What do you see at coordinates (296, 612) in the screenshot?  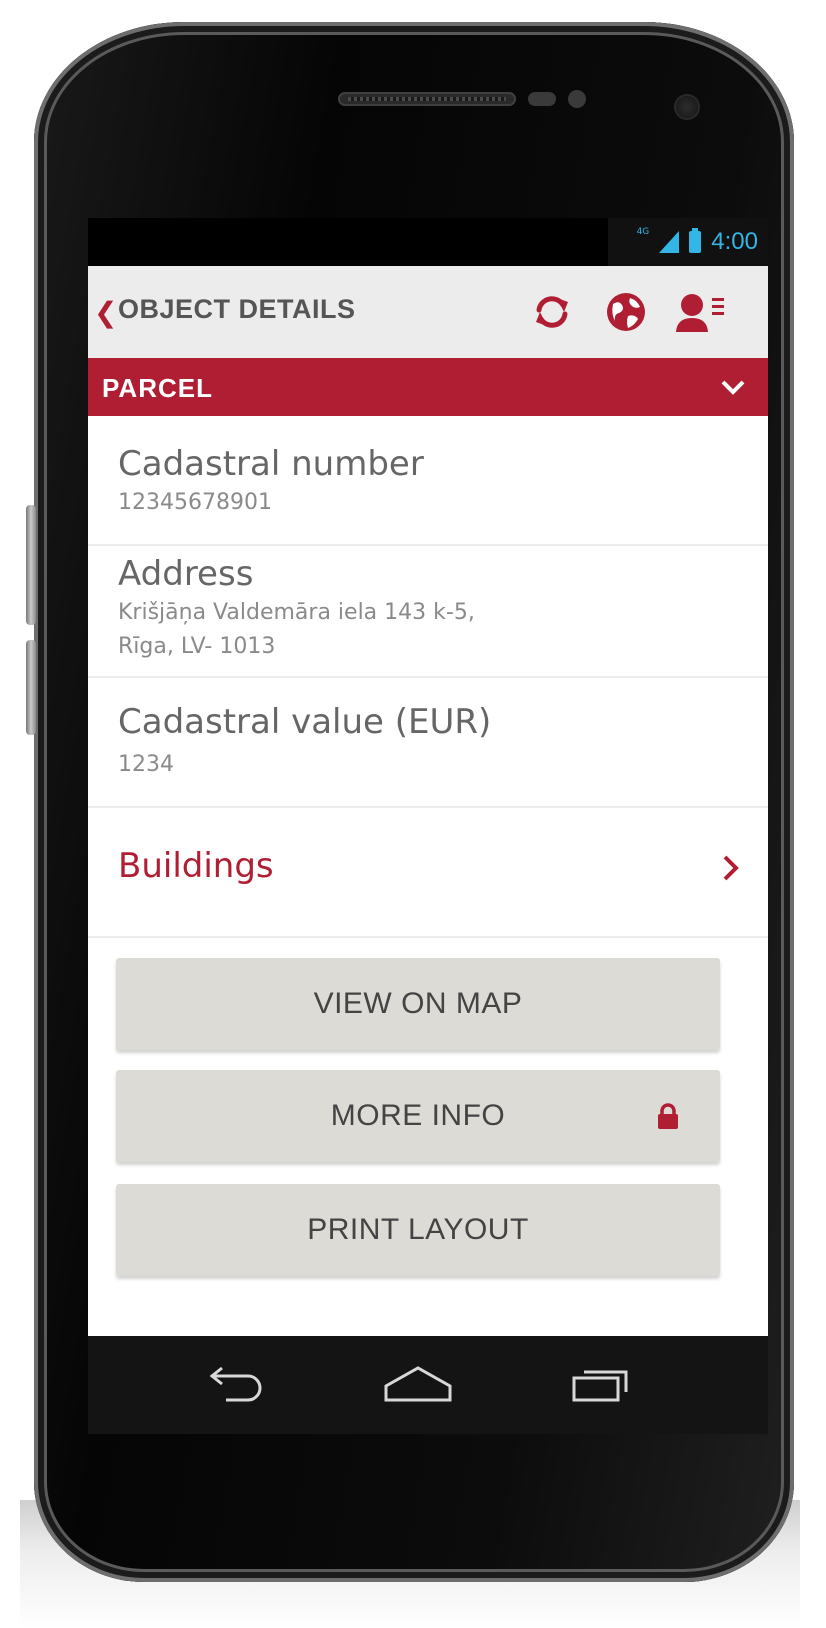 I see `field-value-line1: Krišjāņa Valdemāra iela 143 k-5,` at bounding box center [296, 612].